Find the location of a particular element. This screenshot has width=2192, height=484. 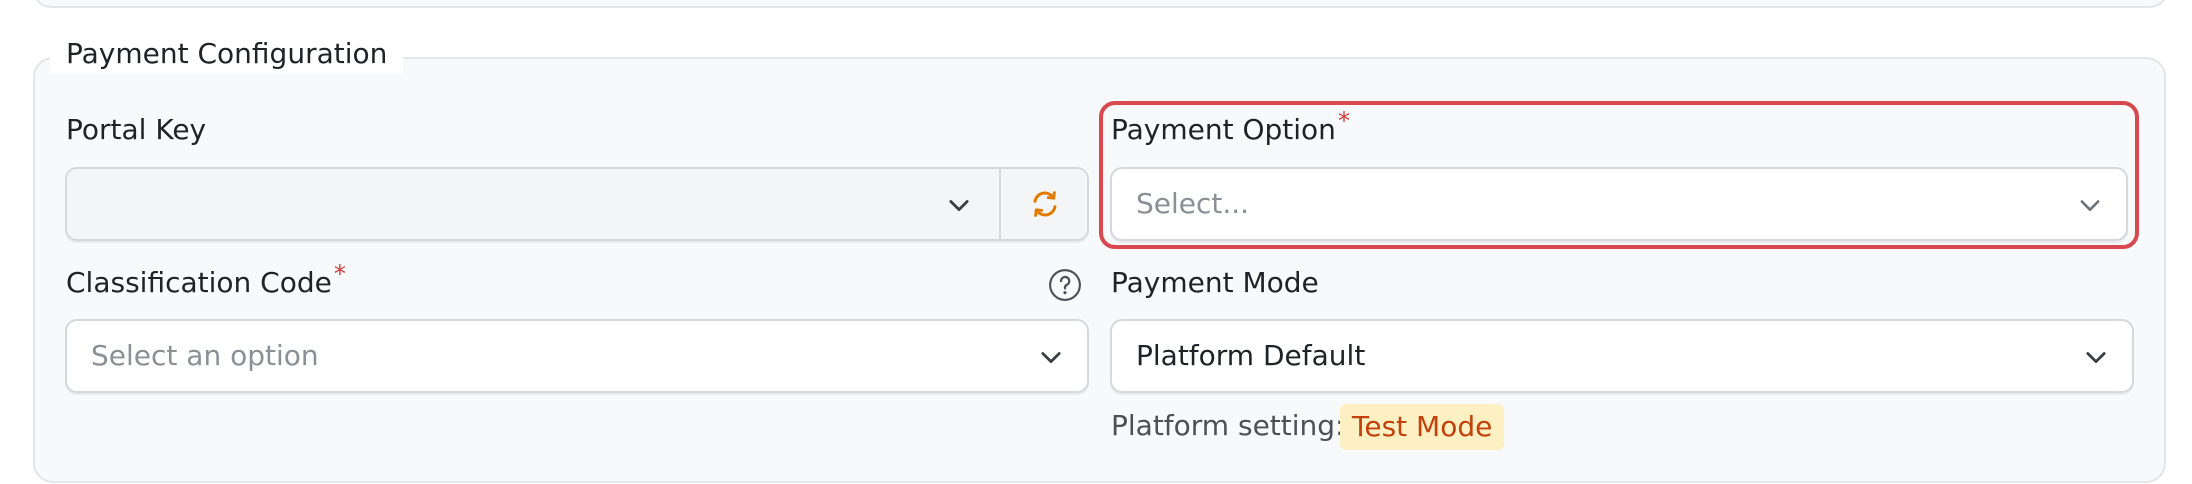

platform-setting-note: Platform setting: is located at coordinates (1228, 425).